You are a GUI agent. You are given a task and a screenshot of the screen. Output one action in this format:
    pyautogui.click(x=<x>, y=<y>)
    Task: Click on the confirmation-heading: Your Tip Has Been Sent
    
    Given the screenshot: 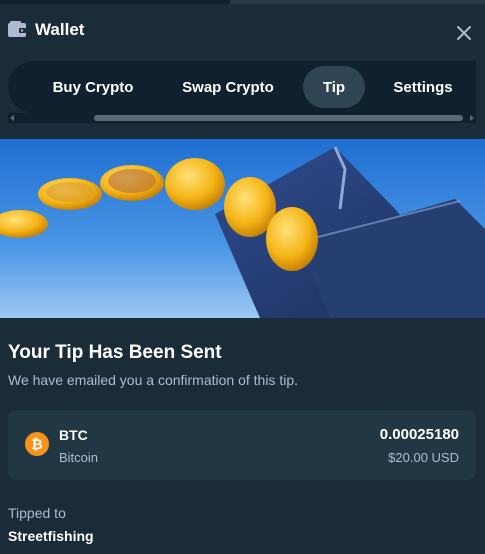 What is the action you would take?
    pyautogui.click(x=115, y=352)
    